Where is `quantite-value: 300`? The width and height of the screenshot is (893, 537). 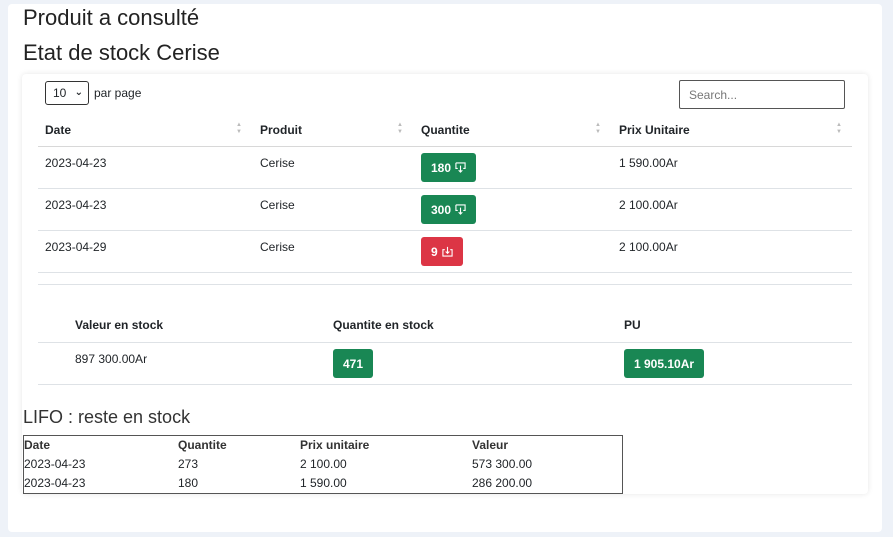 quantite-value: 300 is located at coordinates (441, 209).